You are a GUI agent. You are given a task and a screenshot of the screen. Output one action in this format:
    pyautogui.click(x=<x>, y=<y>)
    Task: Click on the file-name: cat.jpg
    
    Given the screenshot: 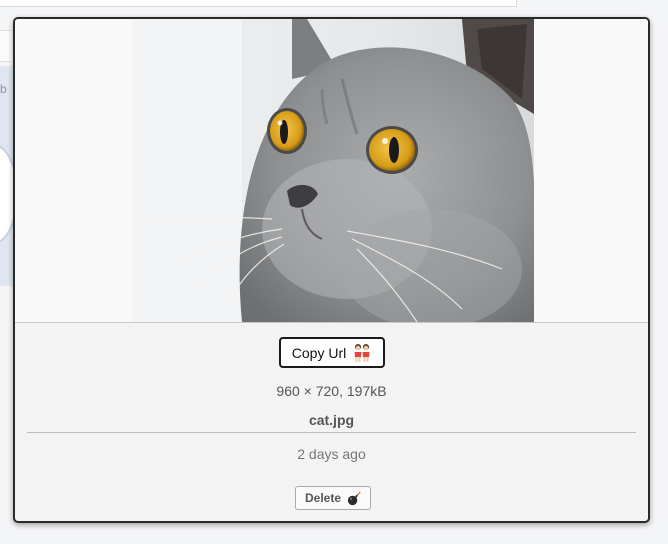 What is the action you would take?
    pyautogui.click(x=331, y=420)
    